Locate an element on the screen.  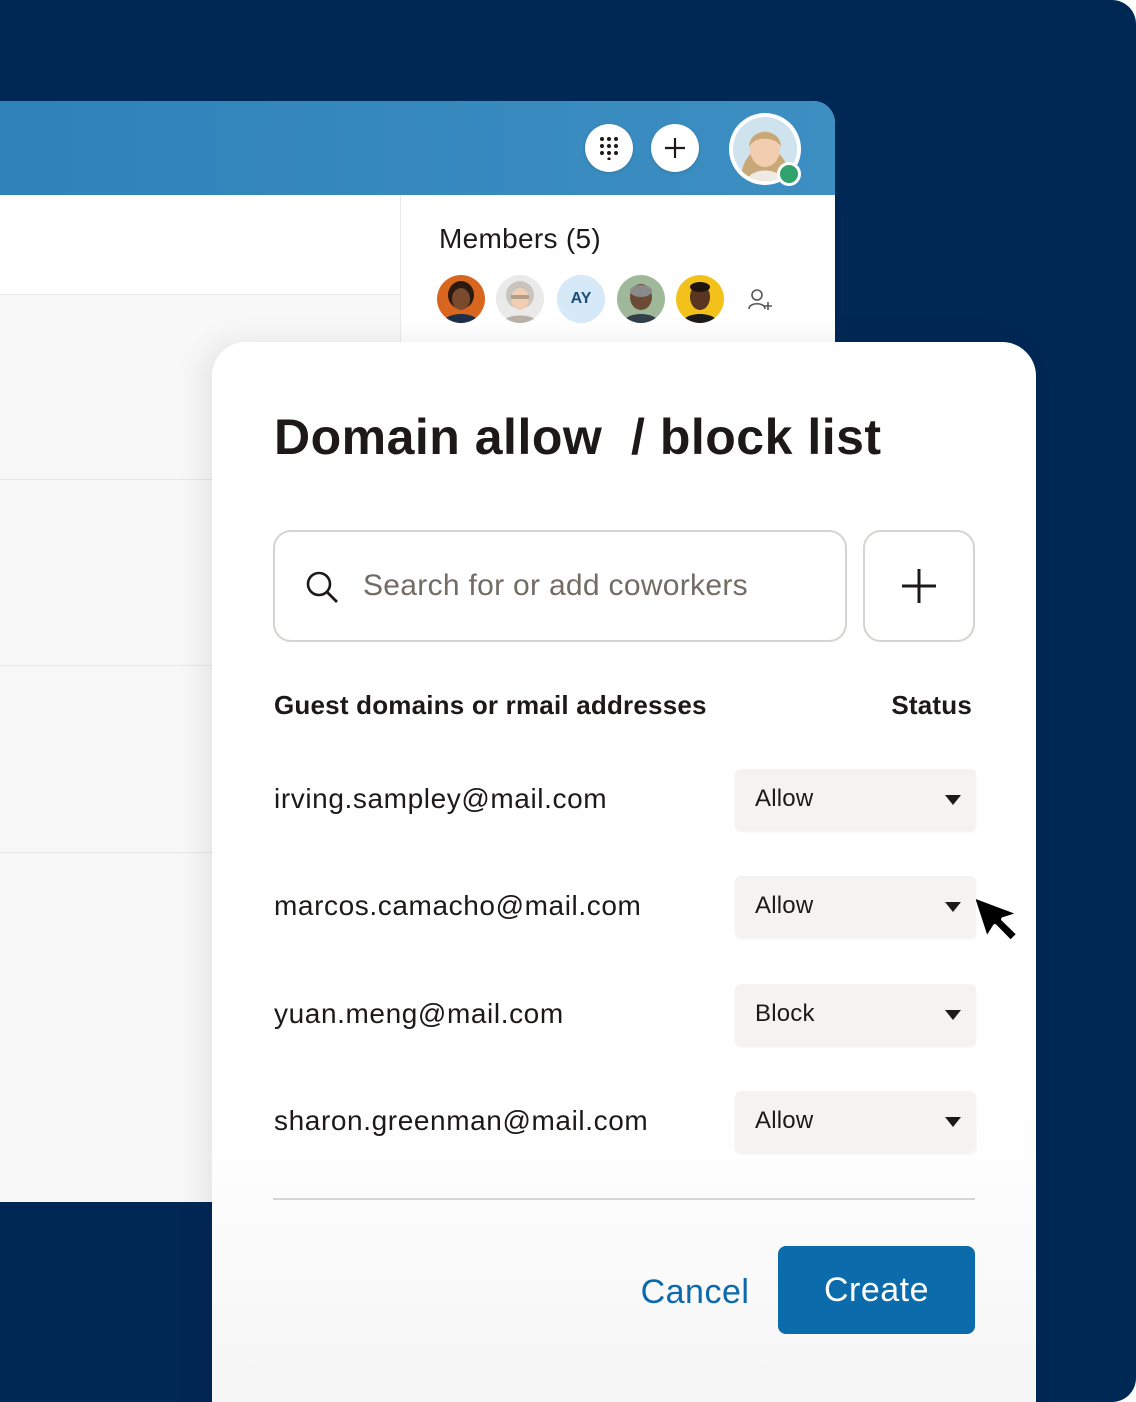
add-plus-icon is located at coordinates (919, 586).